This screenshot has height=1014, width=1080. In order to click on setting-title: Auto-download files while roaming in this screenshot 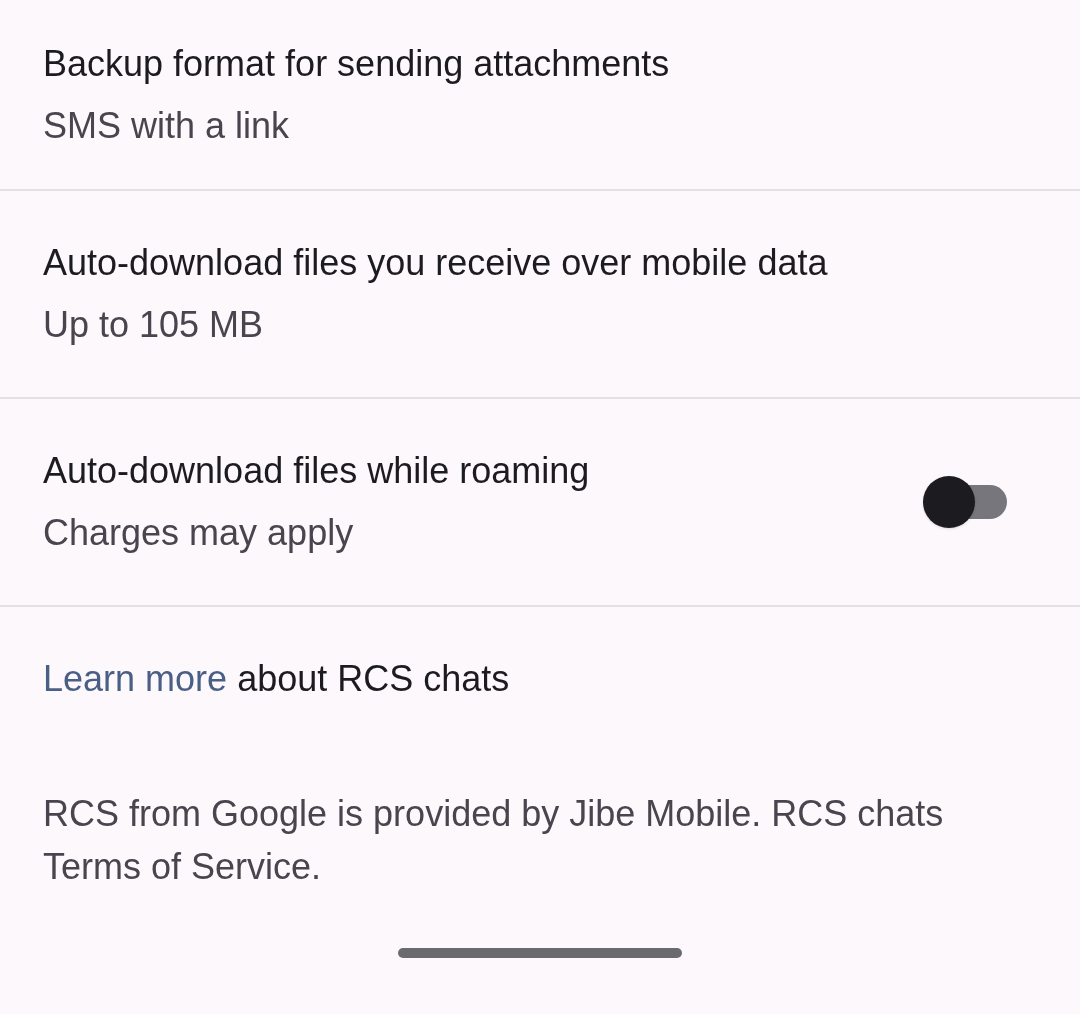, I will do `click(317, 471)`.